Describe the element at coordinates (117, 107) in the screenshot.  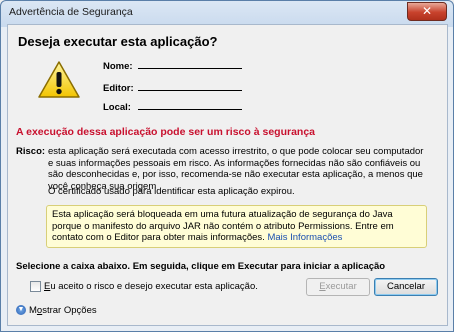
I see `location-label: Local:` at that location.